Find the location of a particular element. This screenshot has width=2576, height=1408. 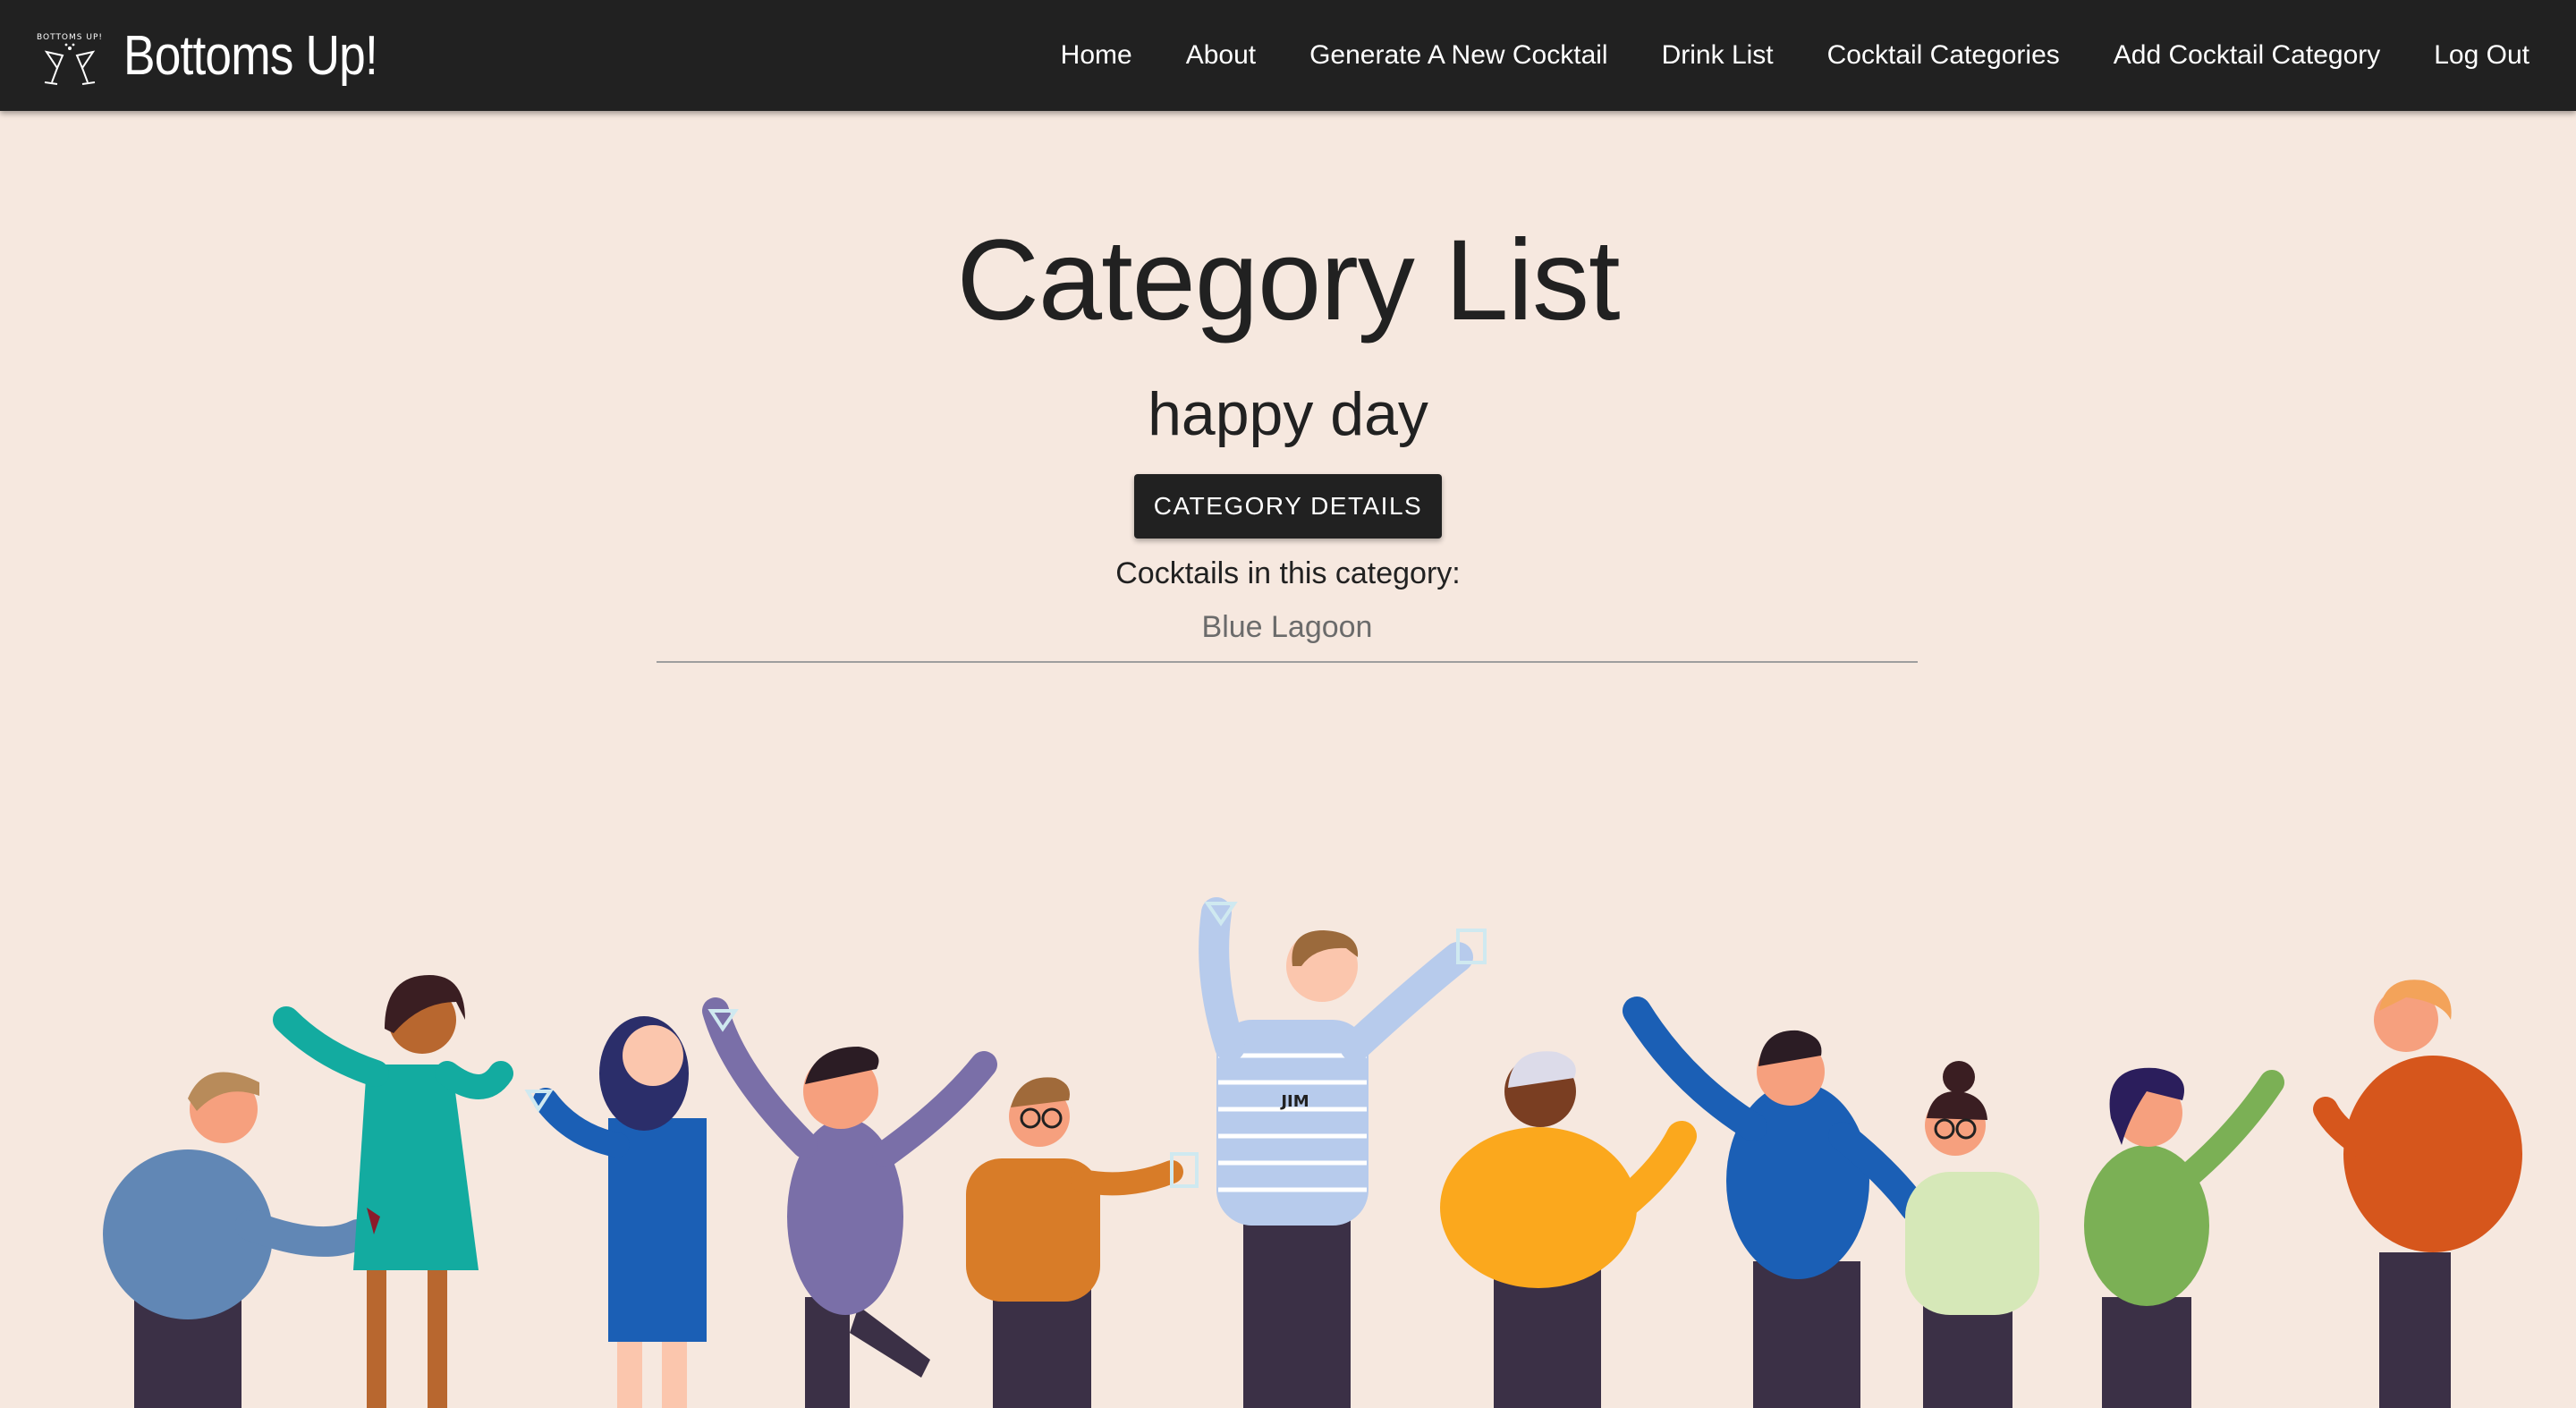

person-teal-dress is located at coordinates (393, 1191).